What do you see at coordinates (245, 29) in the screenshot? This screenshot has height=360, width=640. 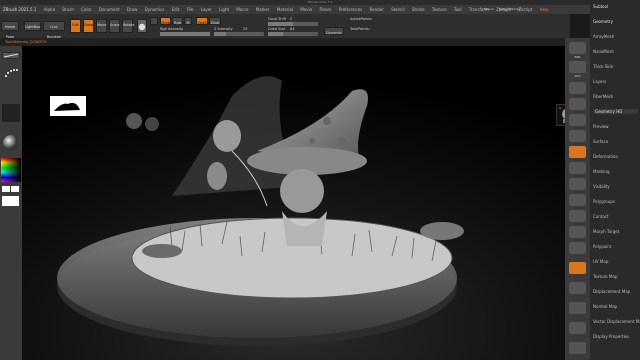 I see `z-intensity-value: 25` at bounding box center [245, 29].